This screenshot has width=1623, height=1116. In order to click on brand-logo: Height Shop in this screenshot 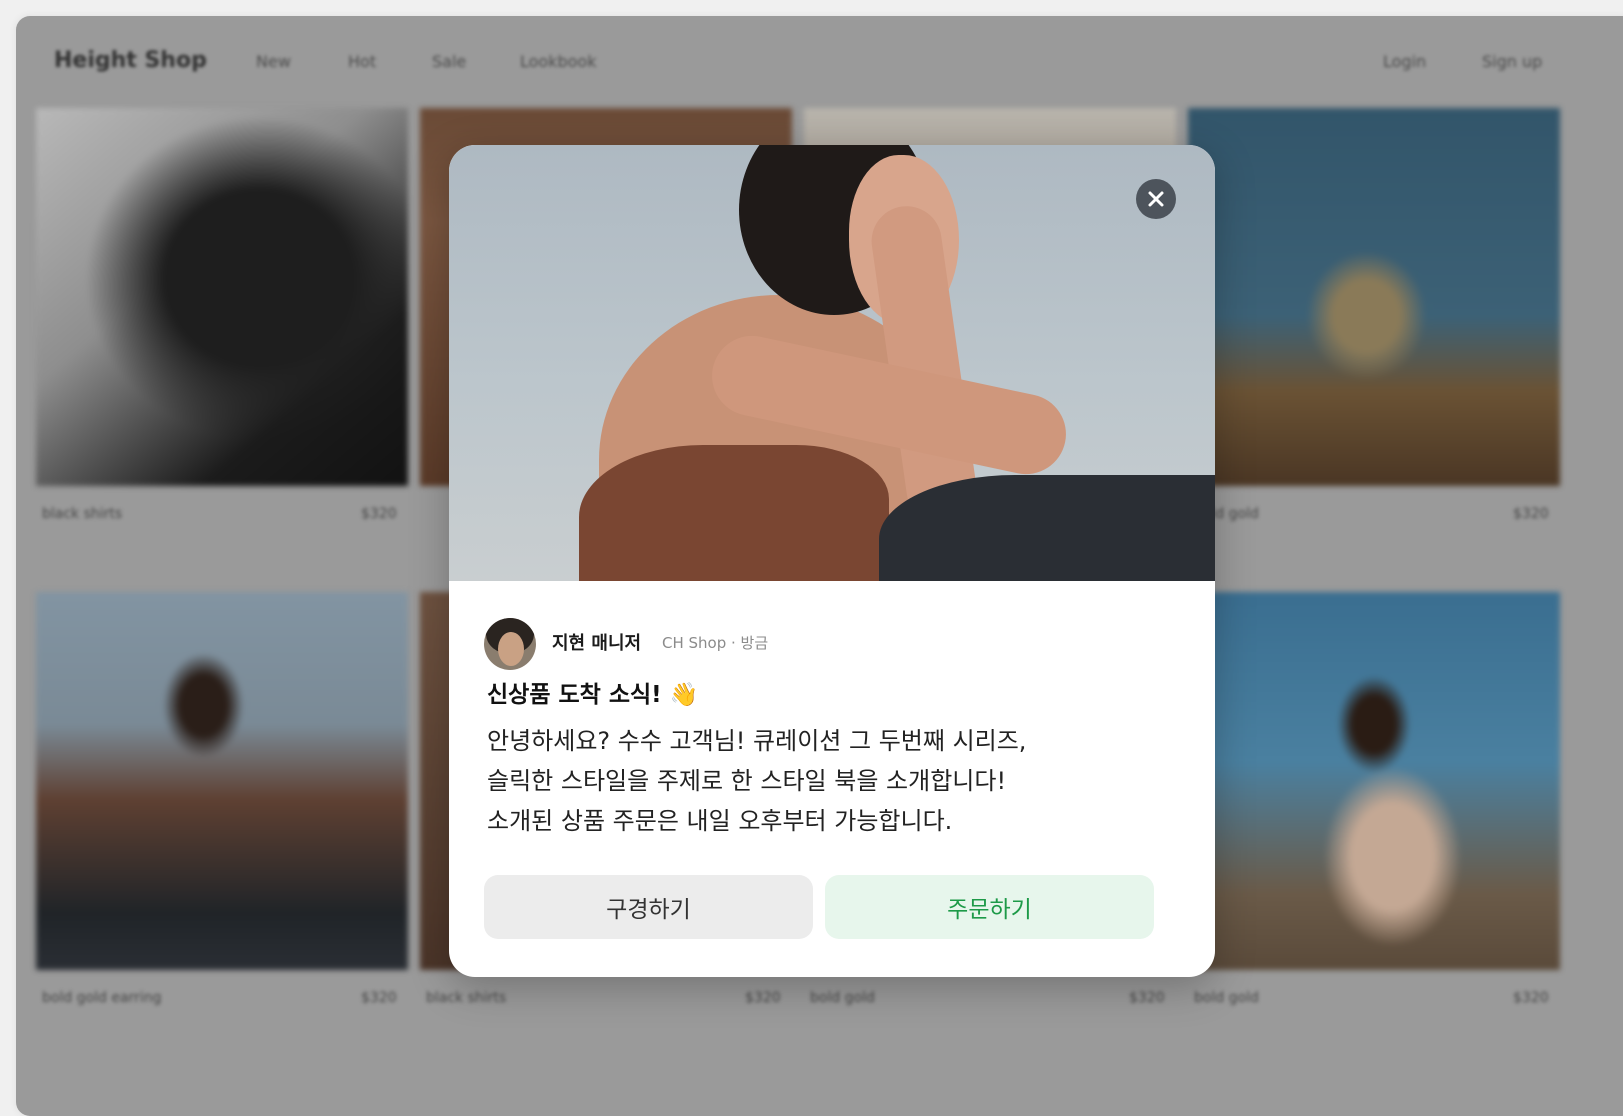, I will do `click(130, 60)`.